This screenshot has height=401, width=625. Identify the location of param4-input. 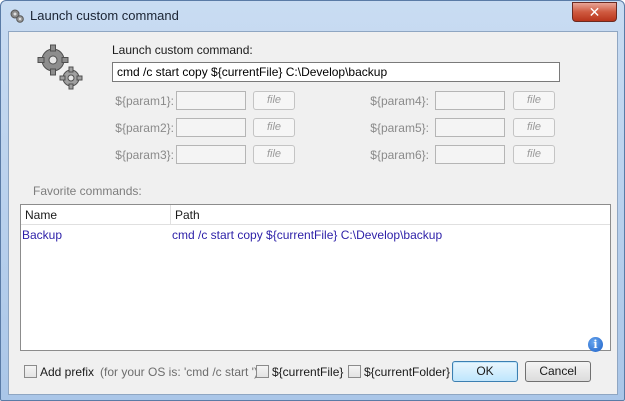
(470, 100).